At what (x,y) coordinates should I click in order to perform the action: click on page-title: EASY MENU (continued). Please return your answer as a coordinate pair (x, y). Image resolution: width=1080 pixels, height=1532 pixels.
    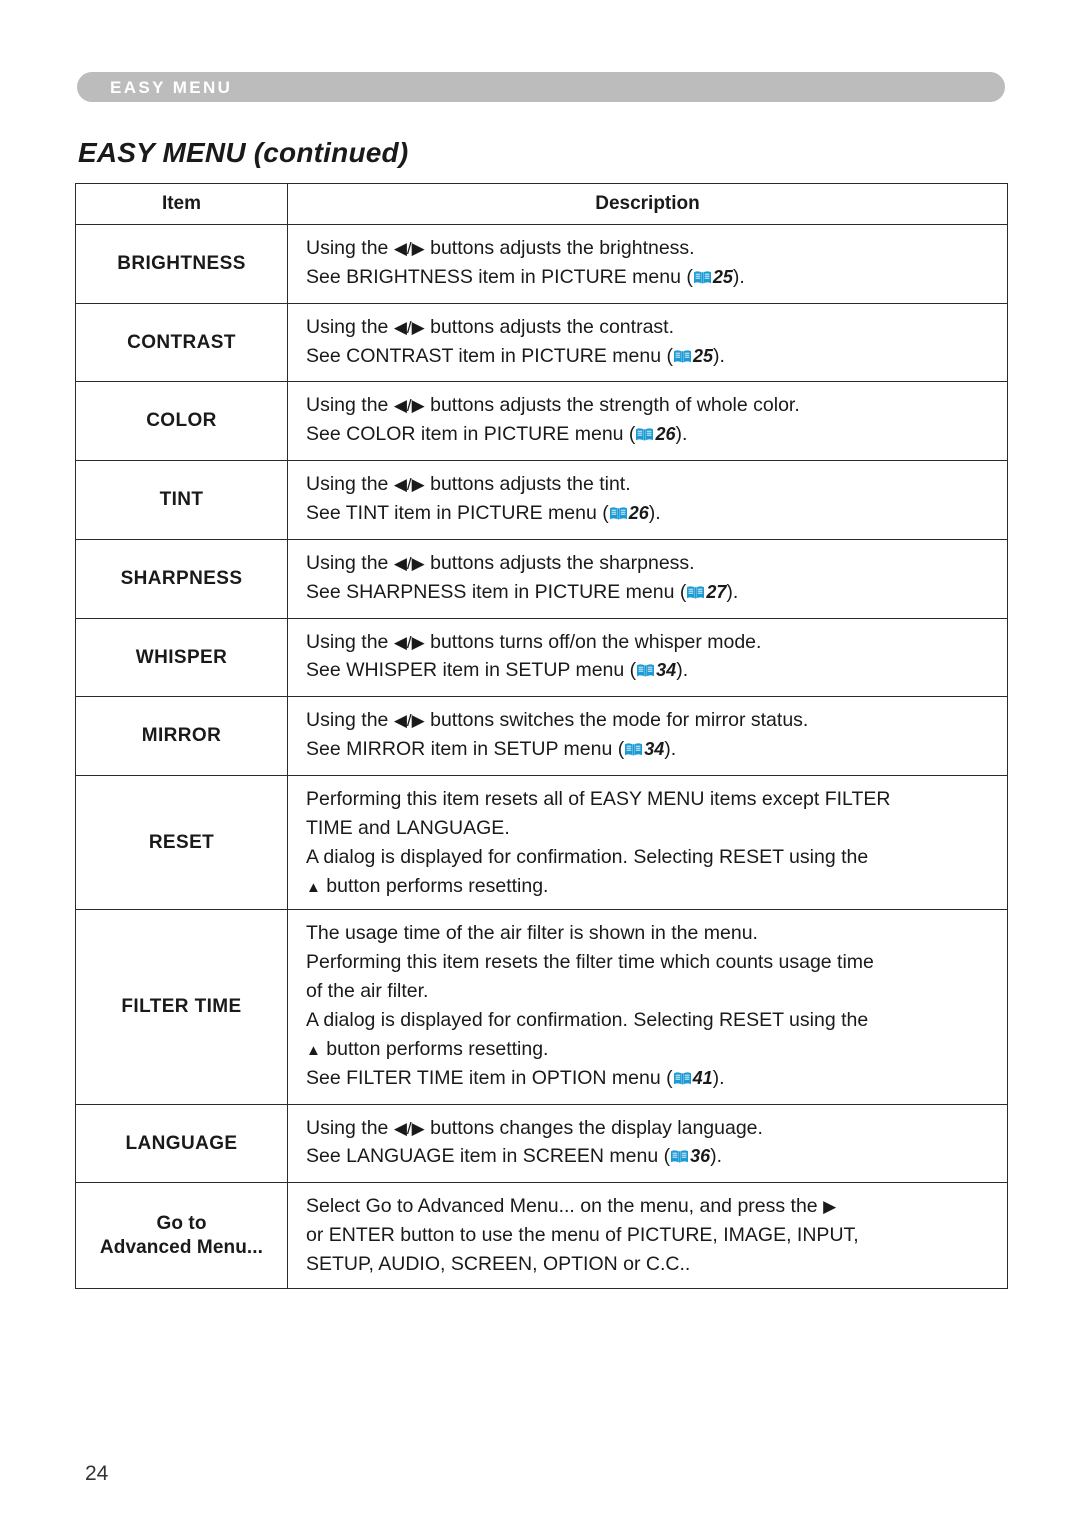
    Looking at the image, I should click on (243, 152).